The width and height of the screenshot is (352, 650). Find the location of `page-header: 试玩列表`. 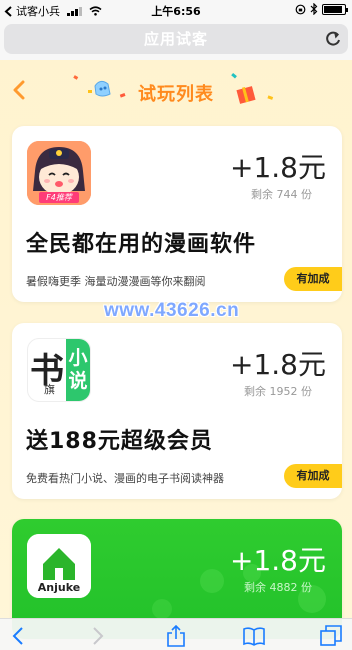

page-header: 试玩列表 is located at coordinates (176, 88).